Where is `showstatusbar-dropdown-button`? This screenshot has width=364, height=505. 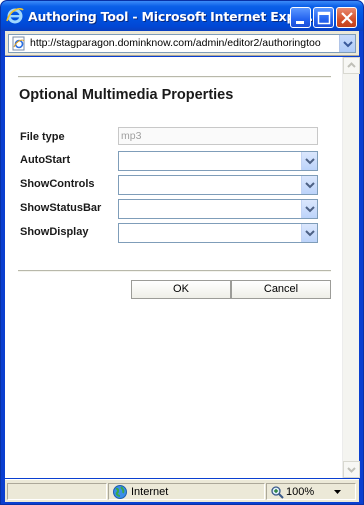 showstatusbar-dropdown-button is located at coordinates (309, 209).